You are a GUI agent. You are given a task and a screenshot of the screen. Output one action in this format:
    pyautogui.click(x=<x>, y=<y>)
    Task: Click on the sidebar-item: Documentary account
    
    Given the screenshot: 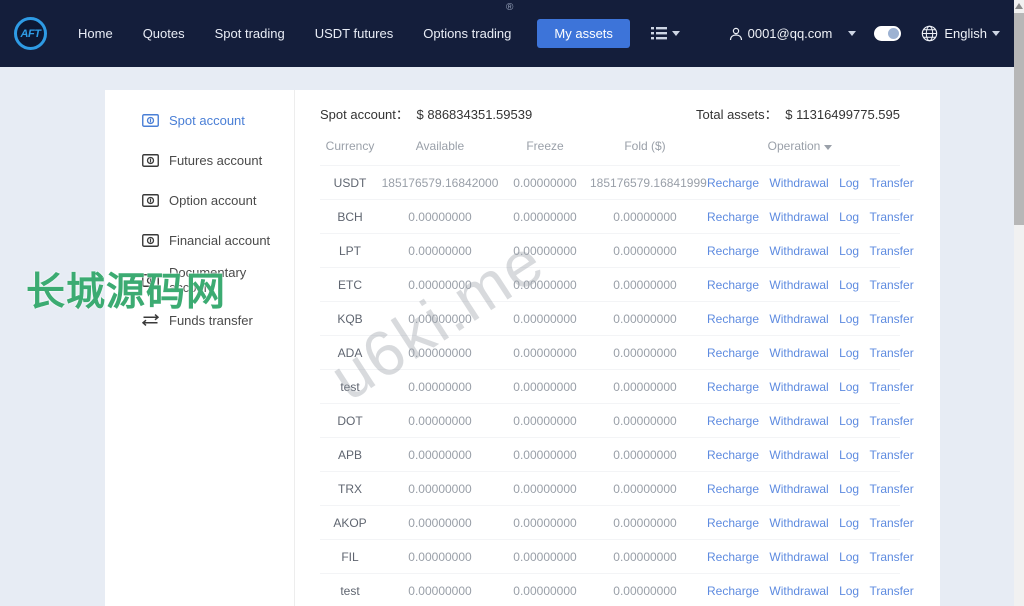 What is the action you would take?
    pyautogui.click(x=199, y=280)
    